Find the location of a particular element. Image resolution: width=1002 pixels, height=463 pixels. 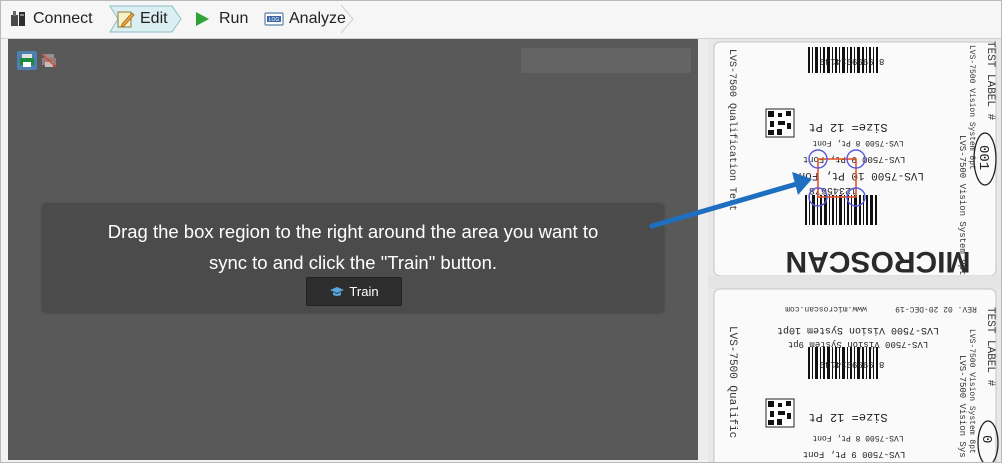

train-button: Train is located at coordinates (354, 291).